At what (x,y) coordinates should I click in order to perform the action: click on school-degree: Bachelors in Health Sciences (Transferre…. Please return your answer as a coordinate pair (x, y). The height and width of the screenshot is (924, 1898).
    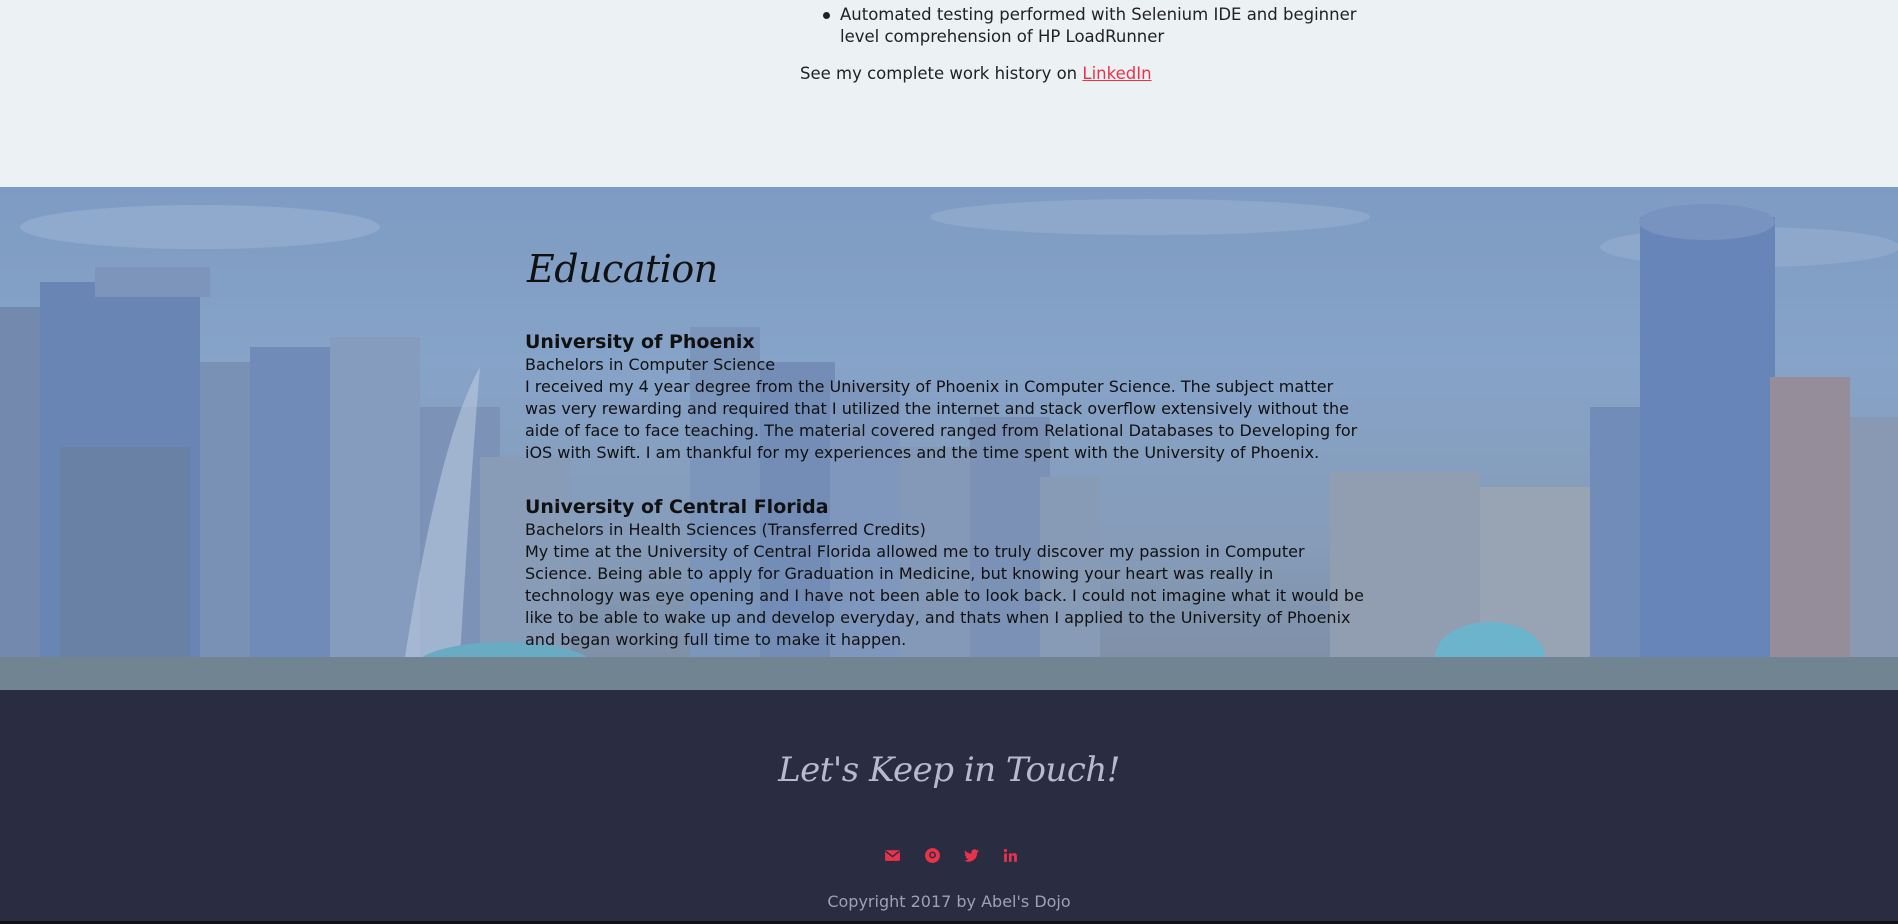
    Looking at the image, I should click on (725, 529).